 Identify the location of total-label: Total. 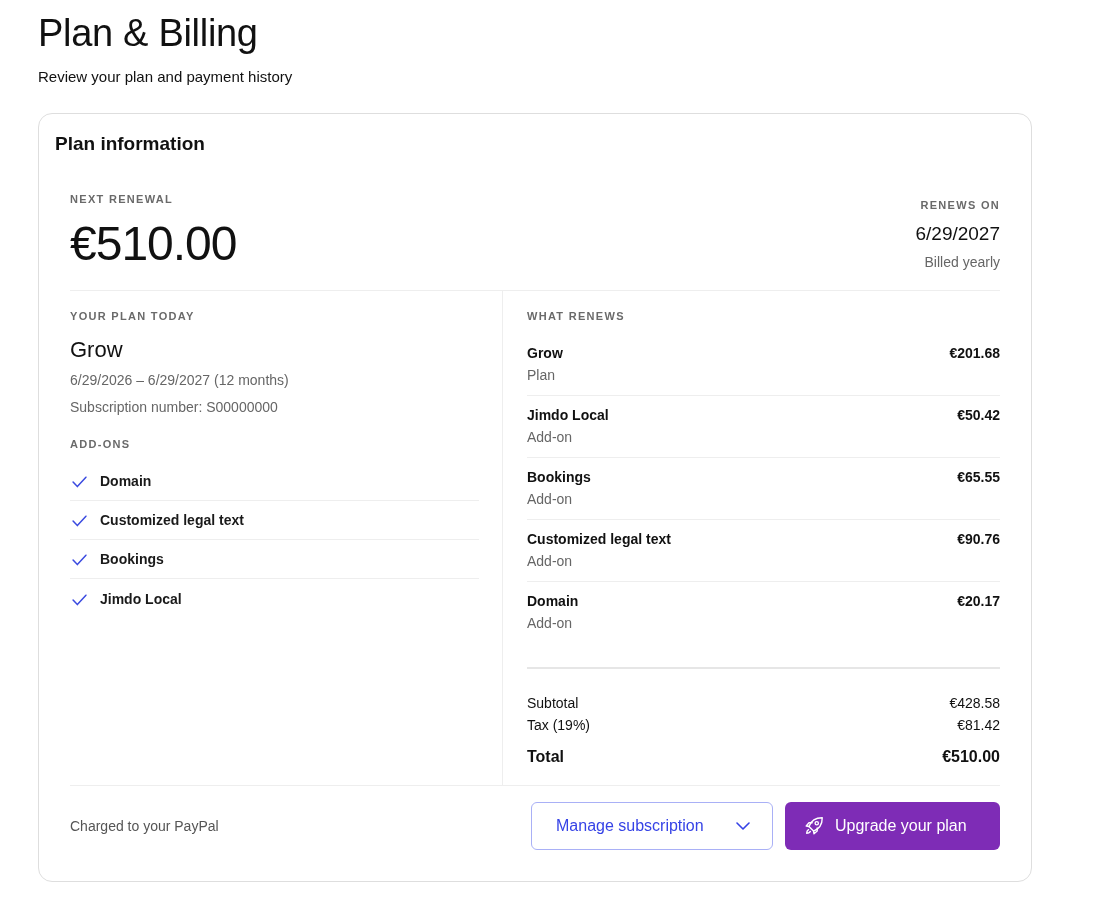
(546, 757).